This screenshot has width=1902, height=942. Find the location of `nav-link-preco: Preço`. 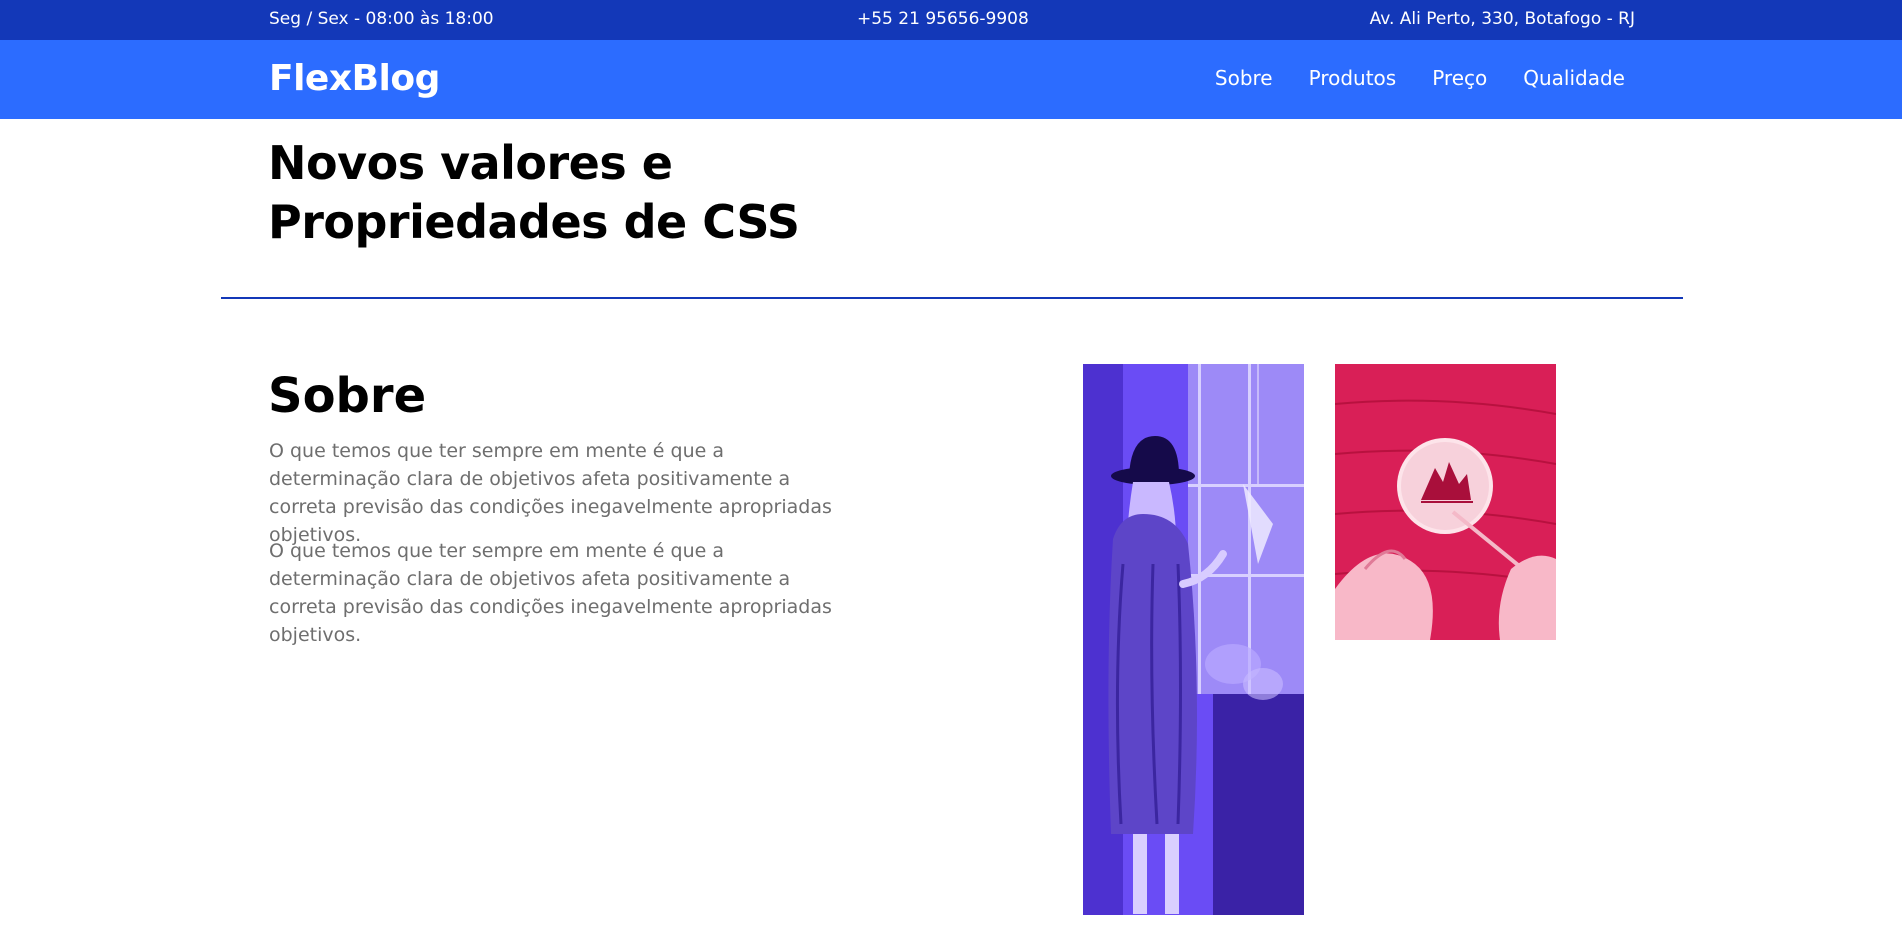

nav-link-preco: Preço is located at coordinates (1459, 78).